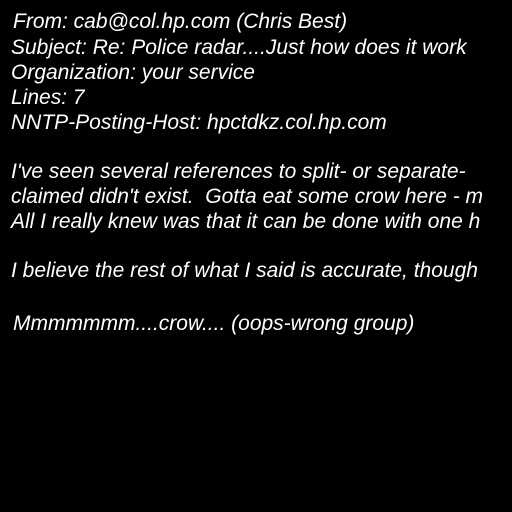  Describe the element at coordinates (180, 21) in the screenshot. I see `header-from: From: cab@col.hp.com (Chris Best)` at that location.